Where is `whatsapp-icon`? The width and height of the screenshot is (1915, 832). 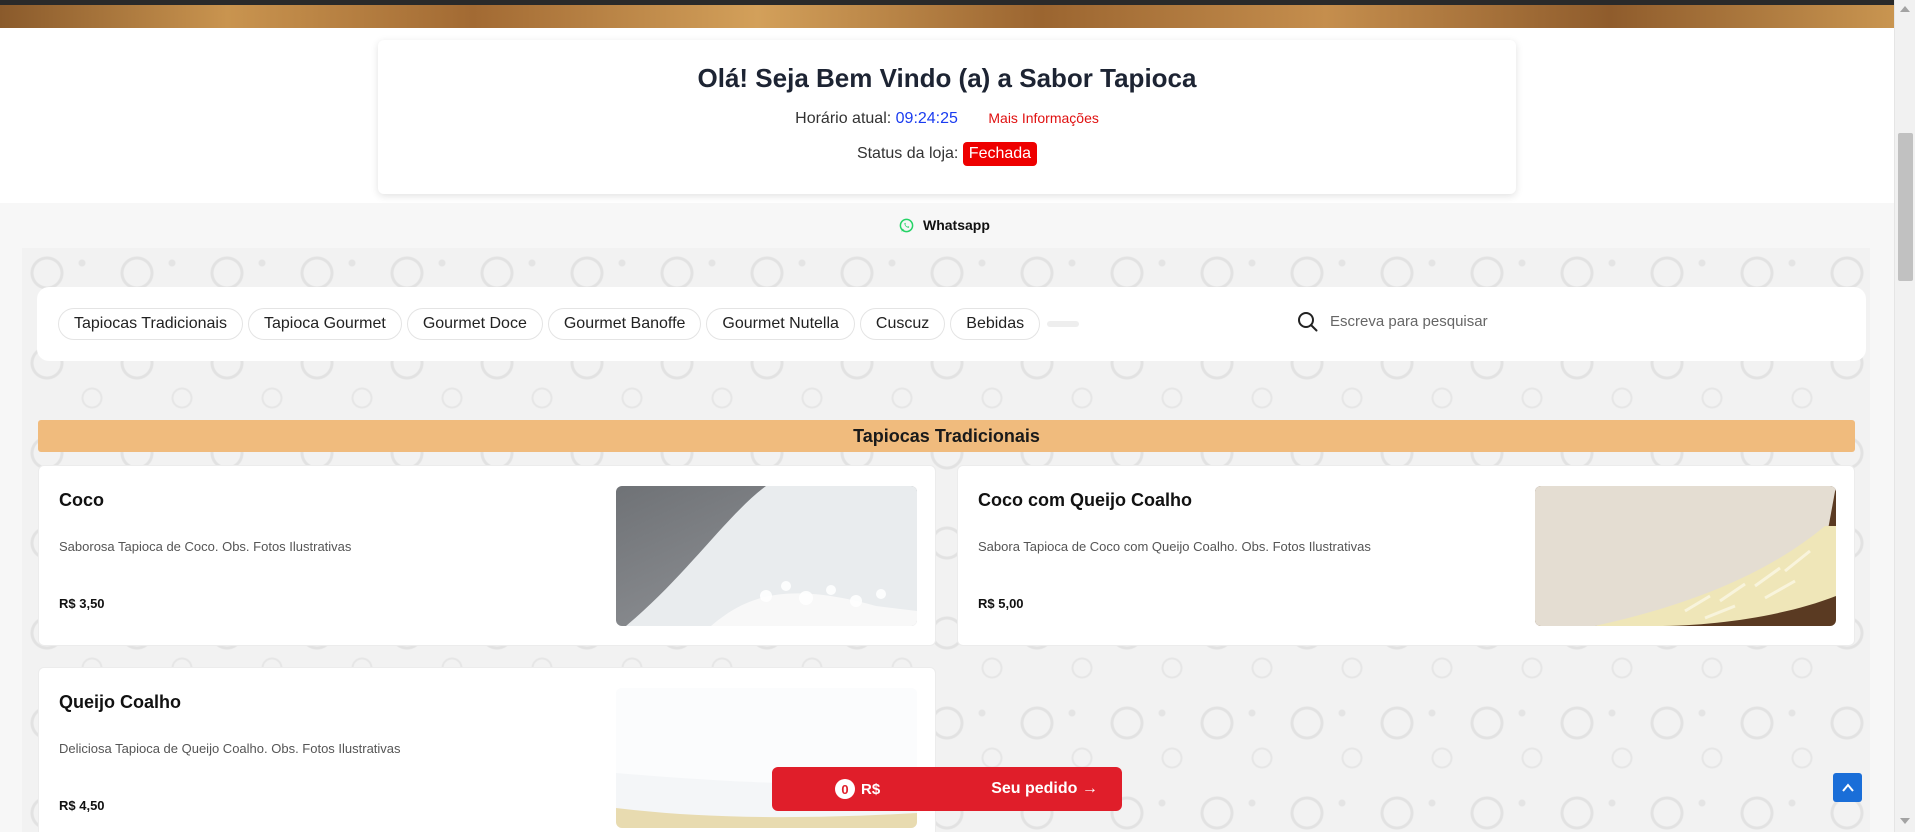 whatsapp-icon is located at coordinates (906, 225).